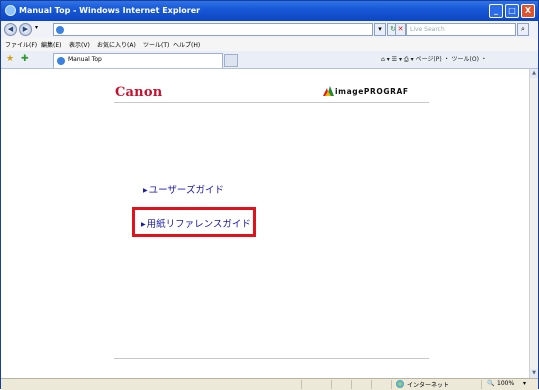  Describe the element at coordinates (156, 44) in the screenshot. I see `menu-tools: ツール(T)` at that location.